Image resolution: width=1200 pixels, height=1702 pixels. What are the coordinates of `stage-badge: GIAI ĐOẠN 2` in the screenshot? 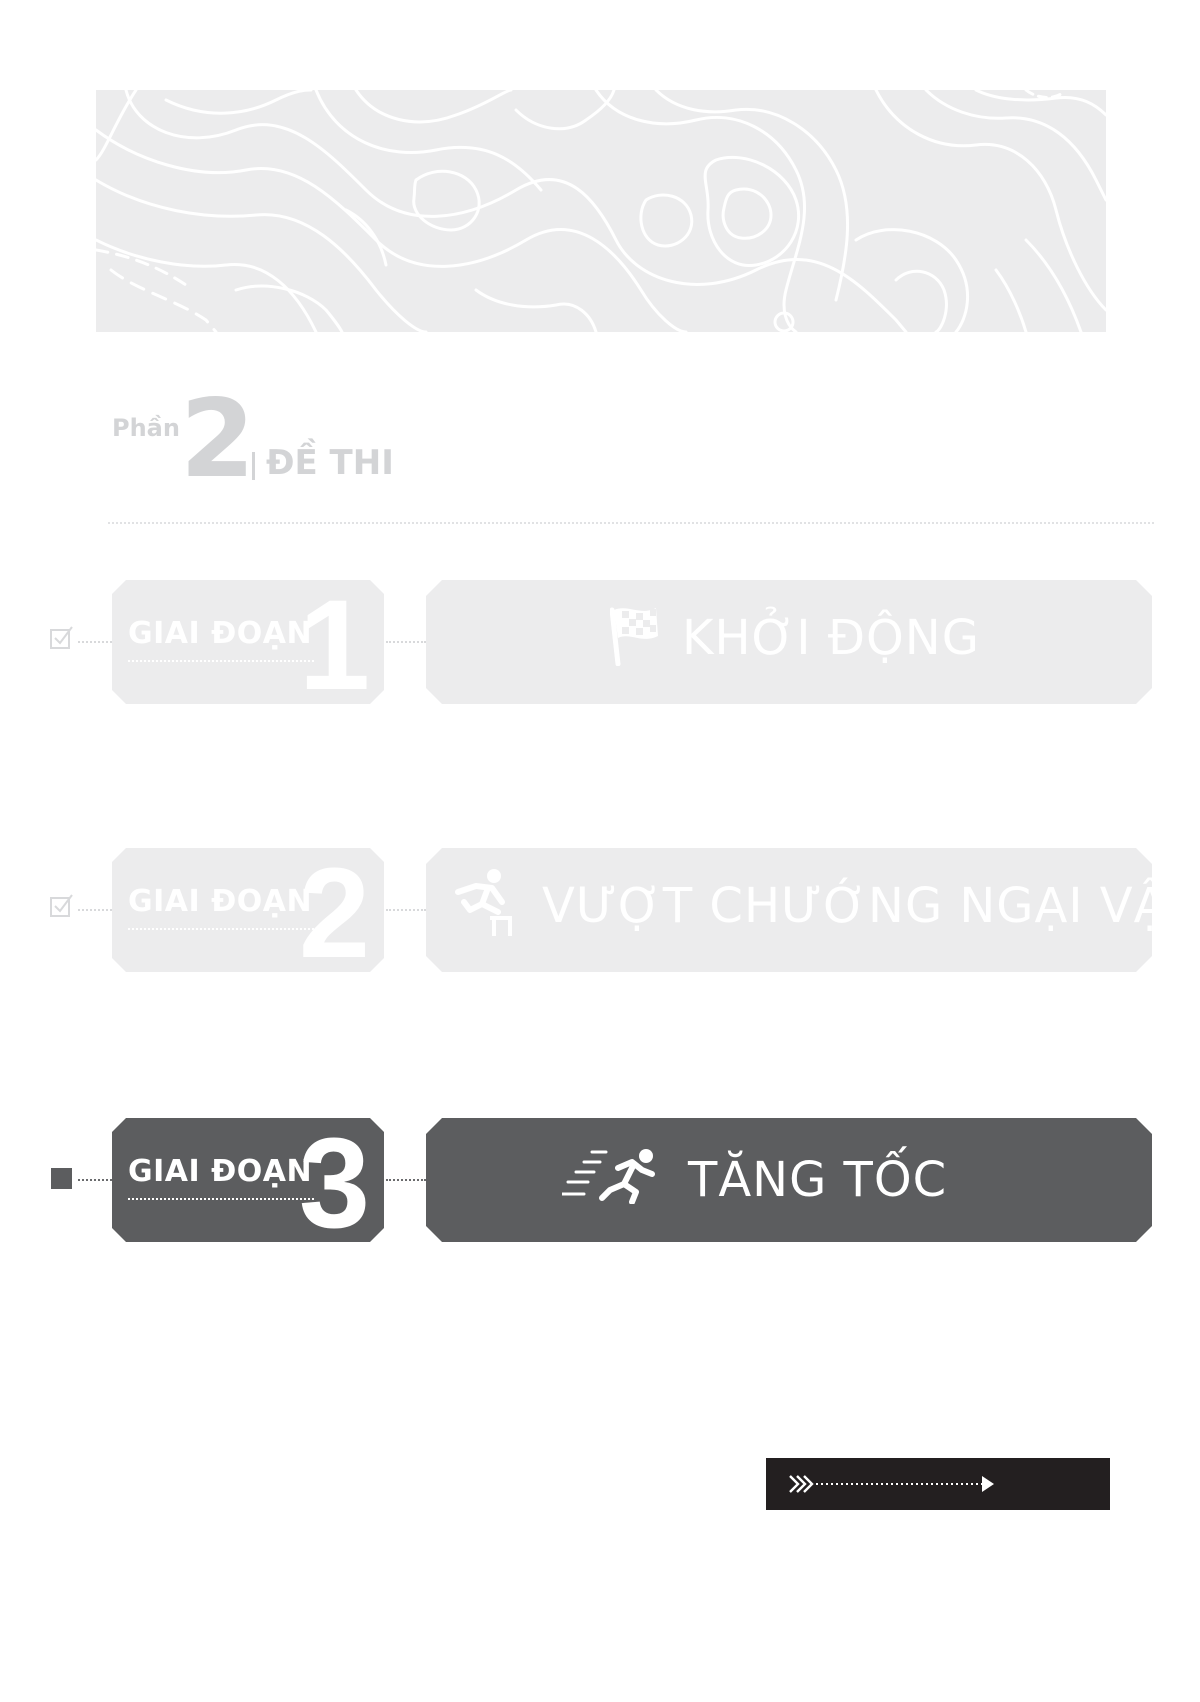 It's located at (248, 910).